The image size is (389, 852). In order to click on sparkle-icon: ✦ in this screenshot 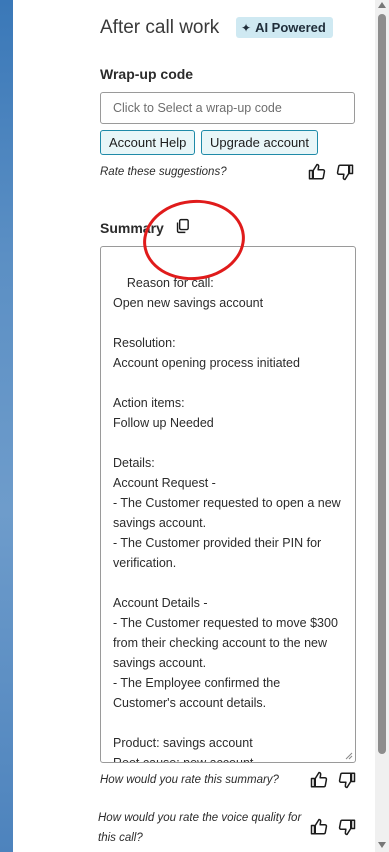, I will do `click(246, 27)`.